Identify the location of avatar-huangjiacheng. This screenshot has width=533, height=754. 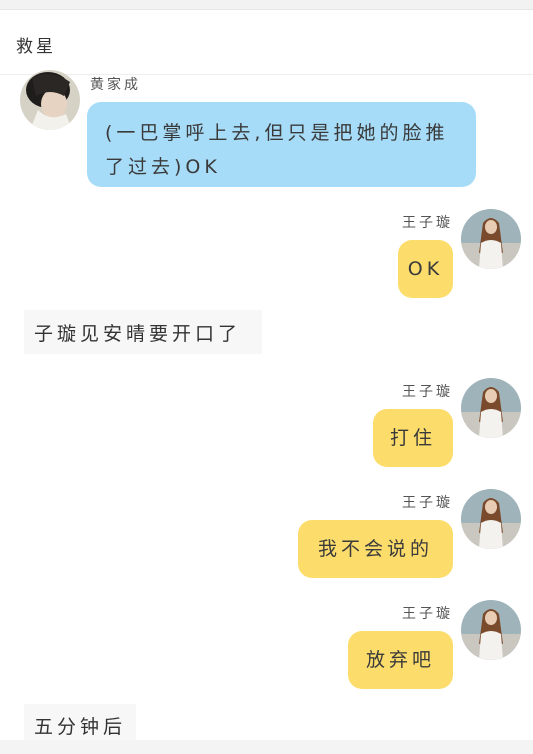
(50, 100).